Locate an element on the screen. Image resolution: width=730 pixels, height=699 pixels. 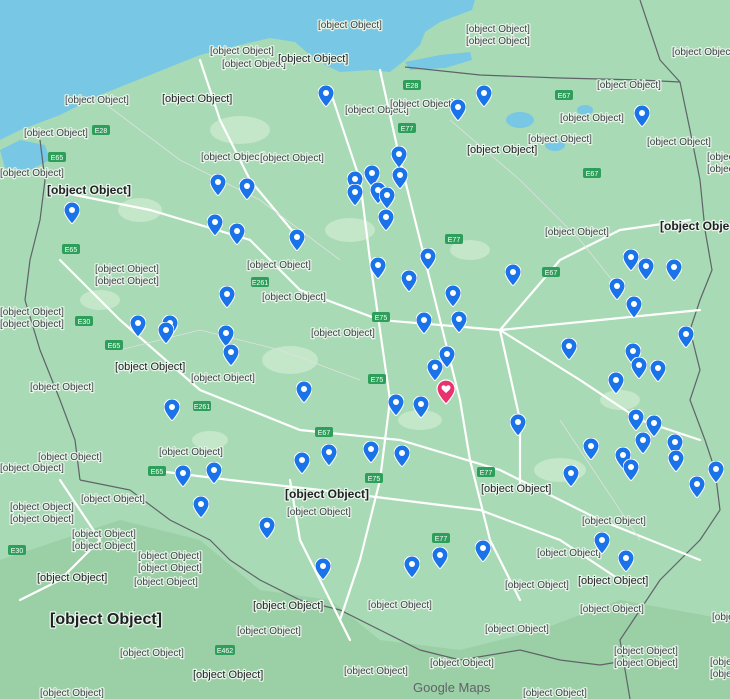
road-label: E462 is located at coordinates (225, 651).